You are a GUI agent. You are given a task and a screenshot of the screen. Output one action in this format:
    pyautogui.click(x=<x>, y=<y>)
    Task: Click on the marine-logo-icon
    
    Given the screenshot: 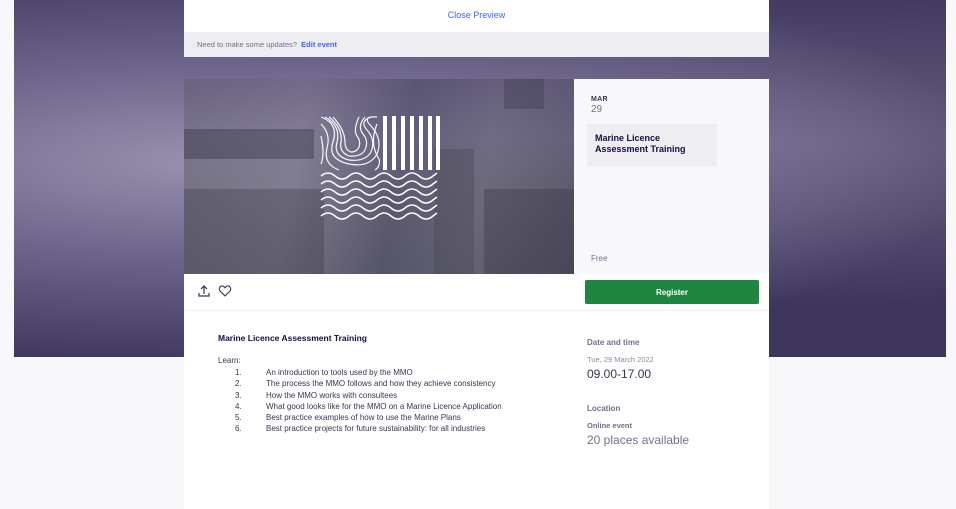 What is the action you would take?
    pyautogui.click(x=380, y=168)
    